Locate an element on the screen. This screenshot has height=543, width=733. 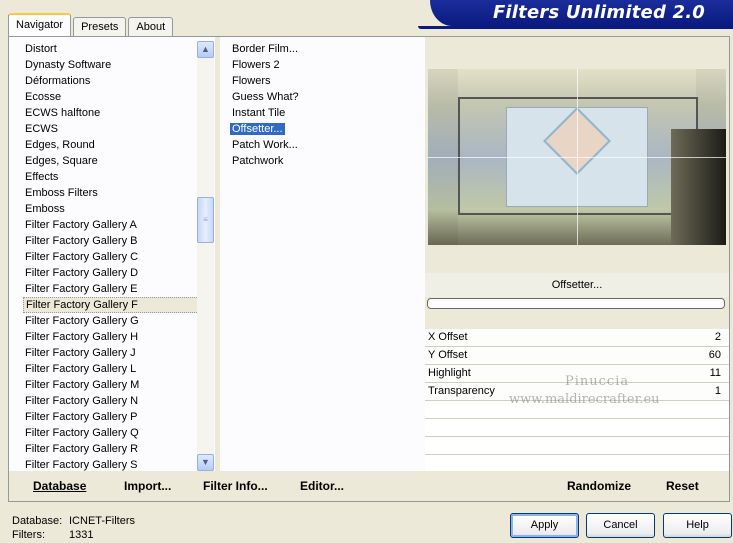
category-item: Filter Factory Gallery Q is located at coordinates (113, 433).